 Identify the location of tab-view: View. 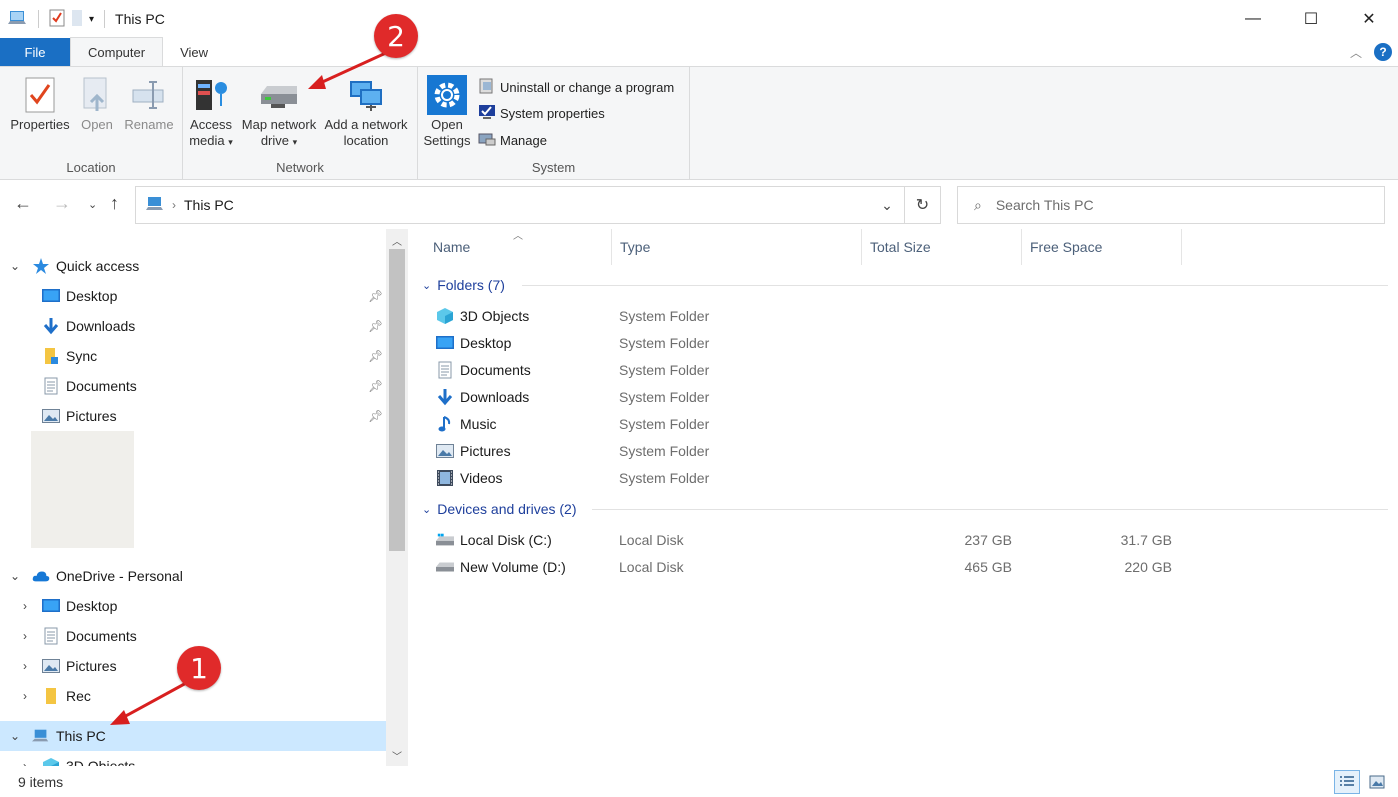
(194, 52).